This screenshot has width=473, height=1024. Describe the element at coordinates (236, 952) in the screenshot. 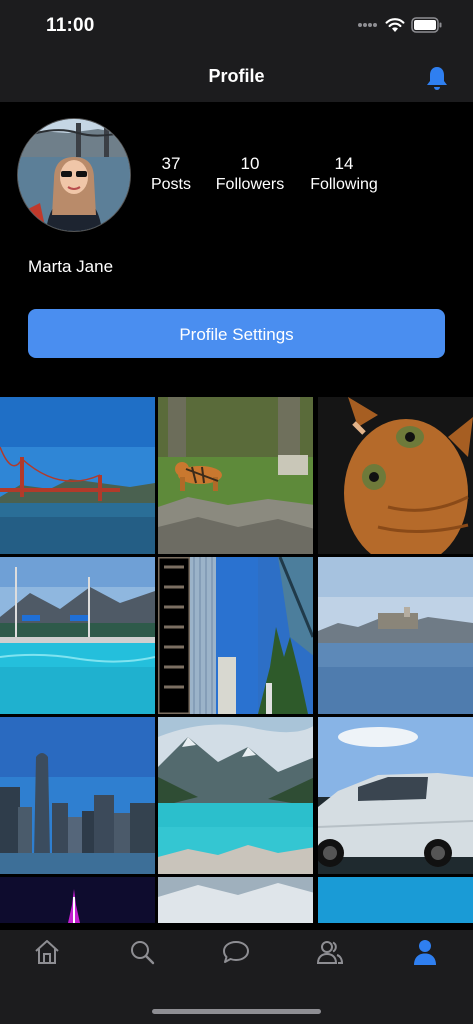

I see `chat-bubble-icon` at that location.